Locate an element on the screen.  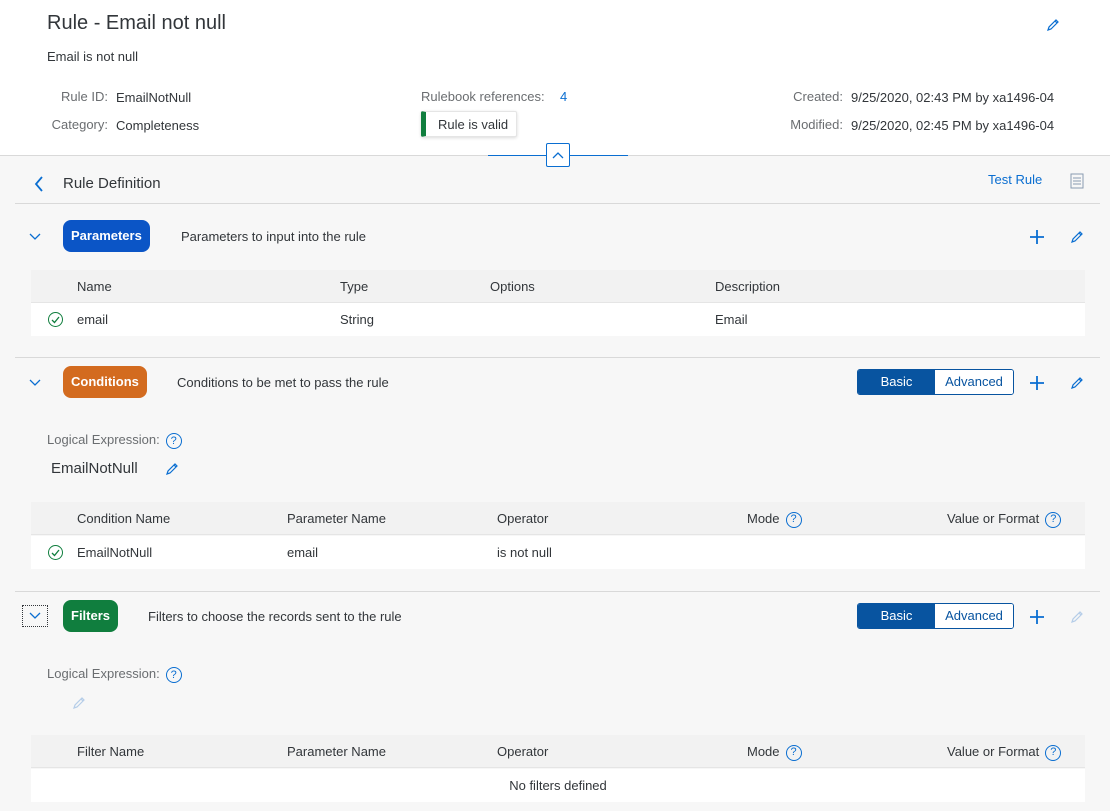
table-row: EmailNotNull email is not null is located at coordinates (558, 552).